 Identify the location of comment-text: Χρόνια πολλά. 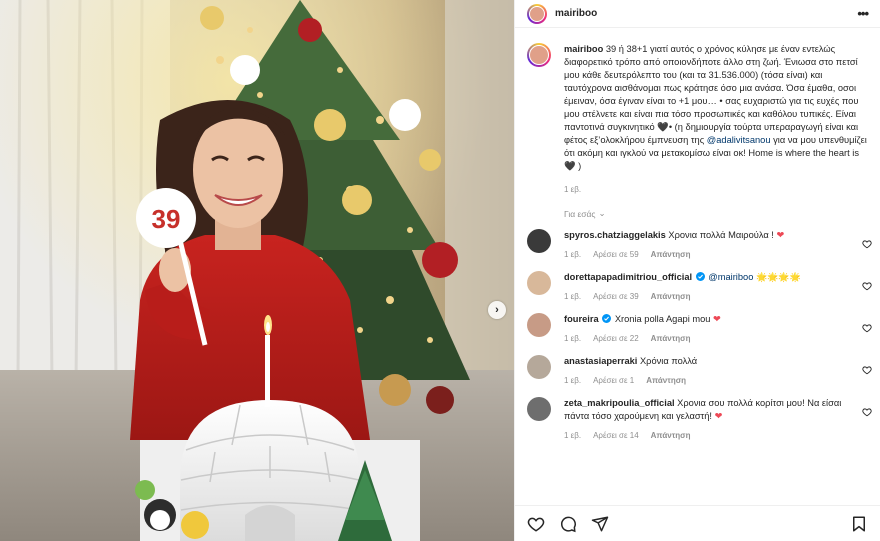
(668, 361).